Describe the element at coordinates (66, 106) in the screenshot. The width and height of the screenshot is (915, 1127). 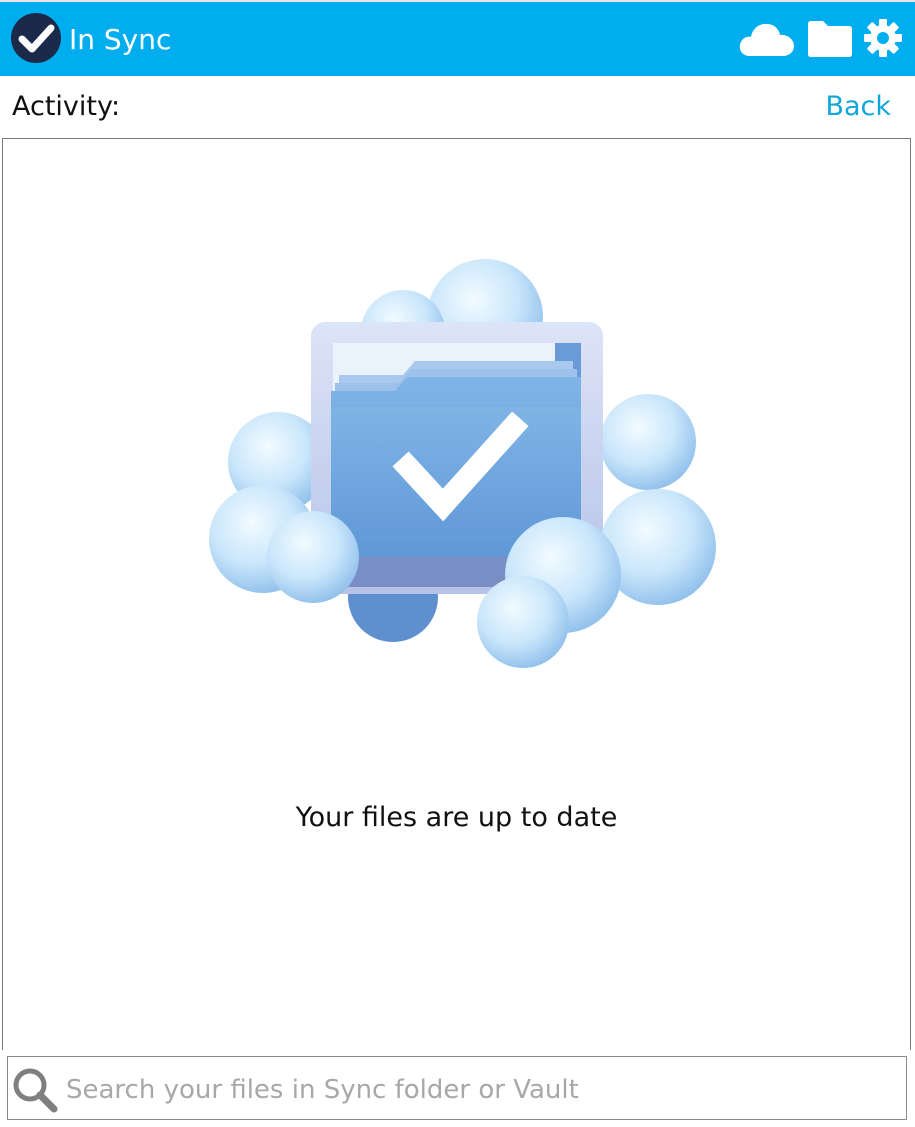
I see `activity-label: Activity:` at that location.